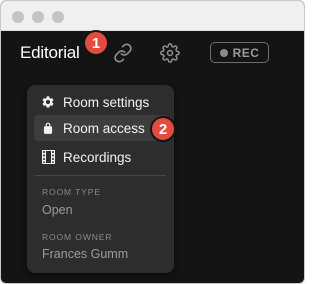 The height and width of the screenshot is (284, 320). I want to click on film-icon, so click(48, 157).